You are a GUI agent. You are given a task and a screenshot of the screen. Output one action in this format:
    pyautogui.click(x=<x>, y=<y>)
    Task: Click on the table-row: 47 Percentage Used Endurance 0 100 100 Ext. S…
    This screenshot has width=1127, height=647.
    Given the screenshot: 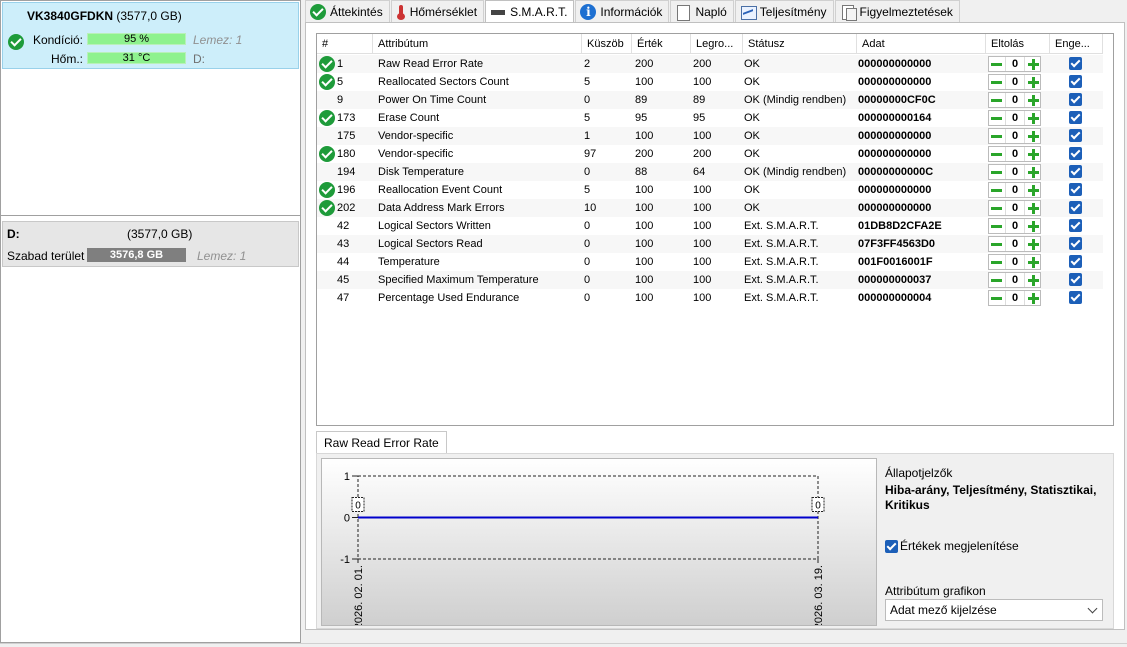 What is the action you would take?
    pyautogui.click(x=710, y=298)
    